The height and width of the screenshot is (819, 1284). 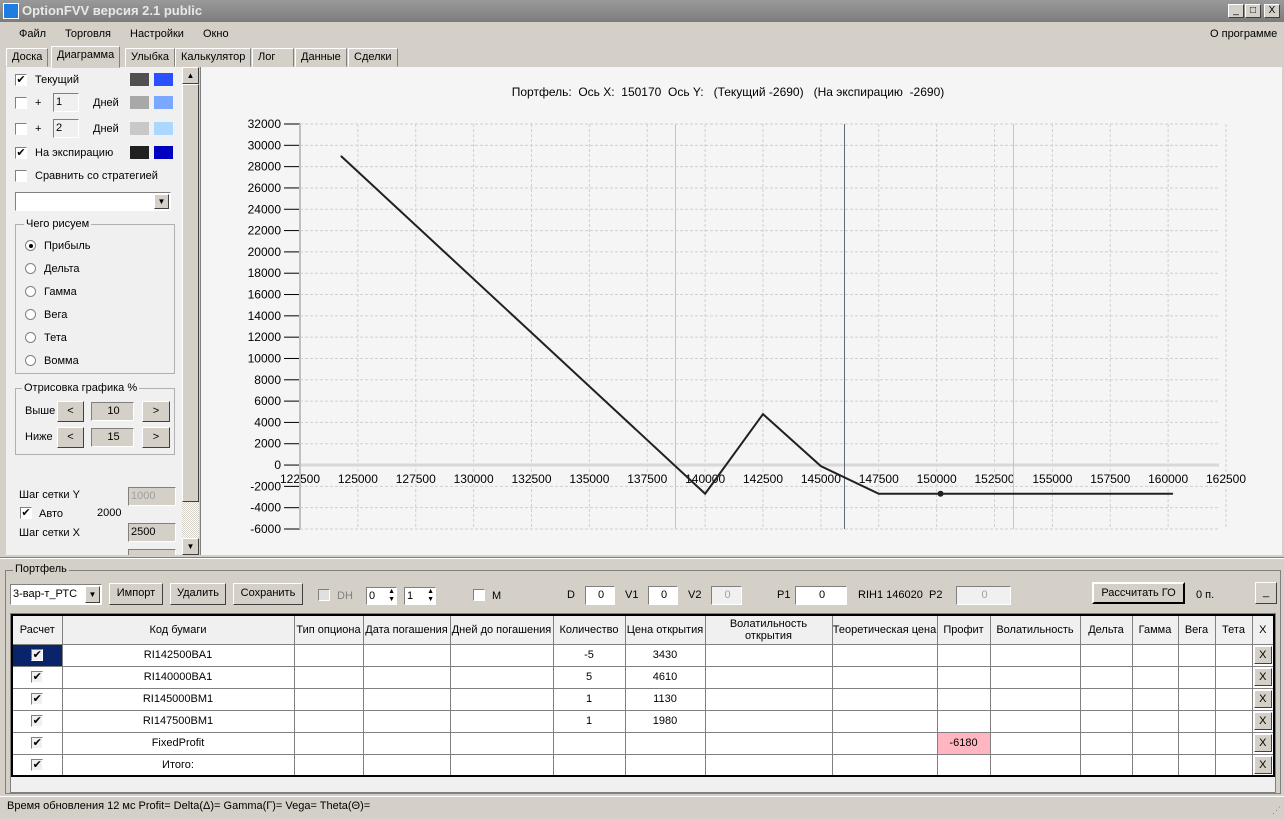 I want to click on below-increase-button: >, so click(x=156, y=437).